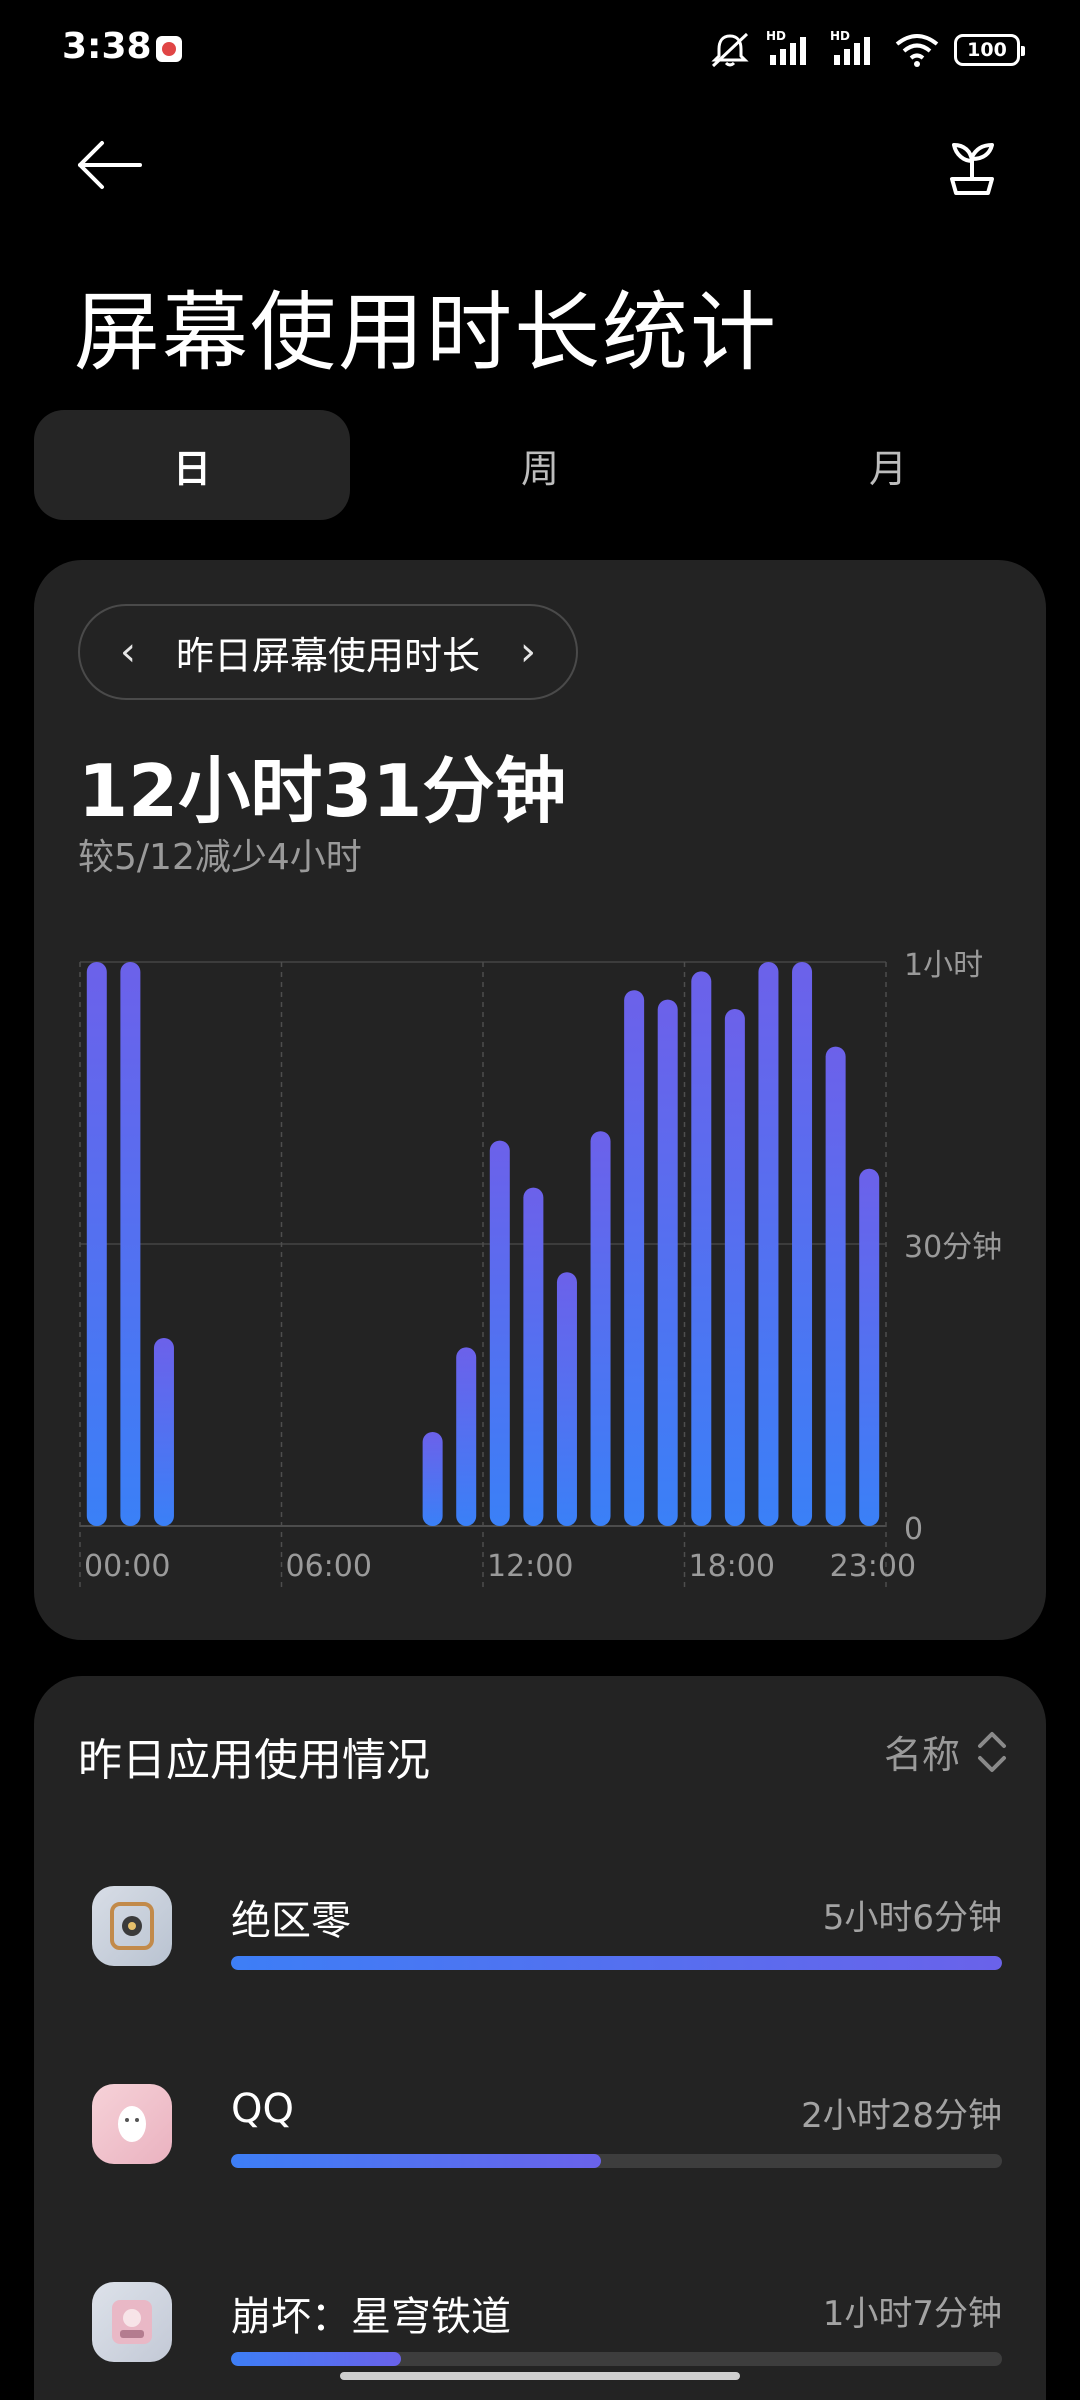 The image size is (1080, 2400). I want to click on app-row: 绝区零 5小时6分钟, so click(540, 1956).